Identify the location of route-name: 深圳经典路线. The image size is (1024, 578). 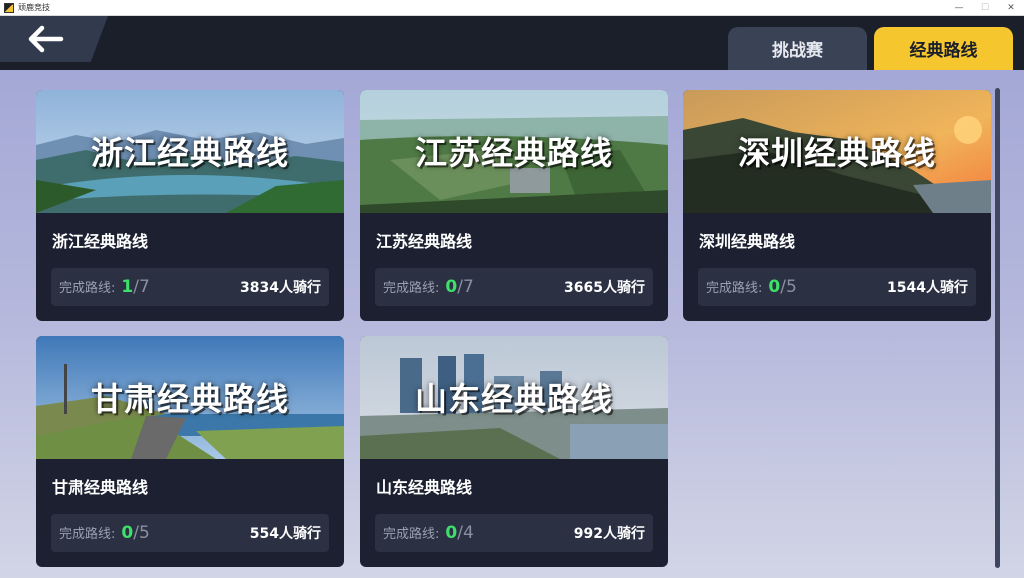
(747, 241).